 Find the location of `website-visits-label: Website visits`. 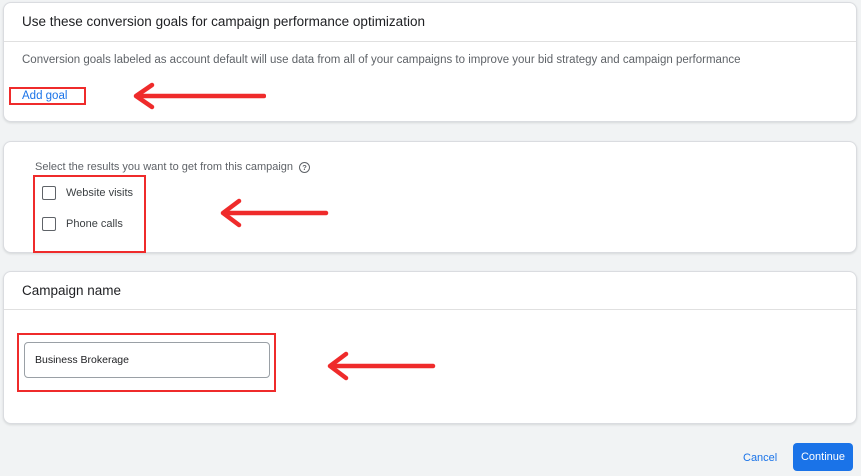

website-visits-label: Website visits is located at coordinates (100, 193).